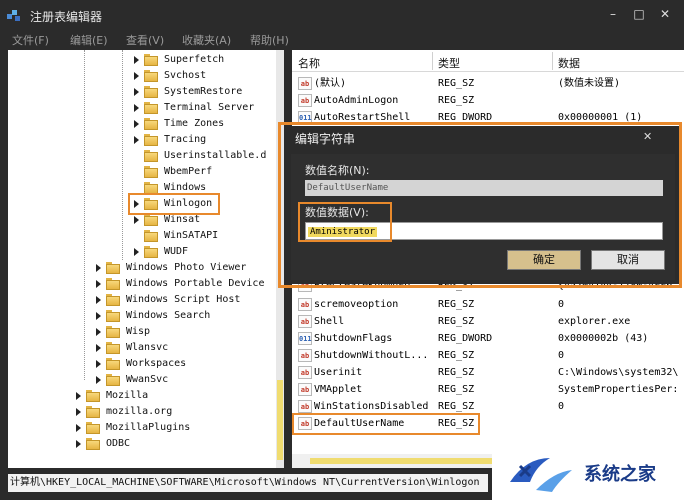 This screenshot has width=684, height=500. Describe the element at coordinates (647, 136) in the screenshot. I see `dialog-close-button: ✕` at that location.